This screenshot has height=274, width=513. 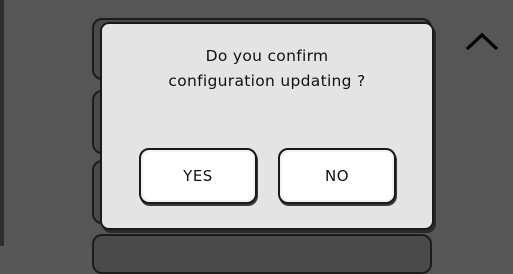 I want to click on no-button: NO, so click(x=337, y=176).